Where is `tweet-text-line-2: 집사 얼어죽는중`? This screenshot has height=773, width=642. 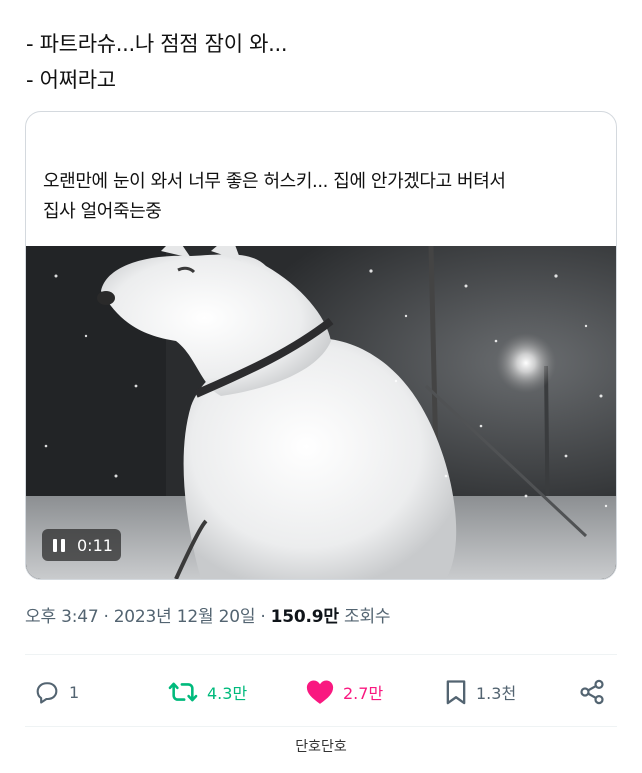
tweet-text-line-2: 집사 얼어죽는중 is located at coordinates (102, 211).